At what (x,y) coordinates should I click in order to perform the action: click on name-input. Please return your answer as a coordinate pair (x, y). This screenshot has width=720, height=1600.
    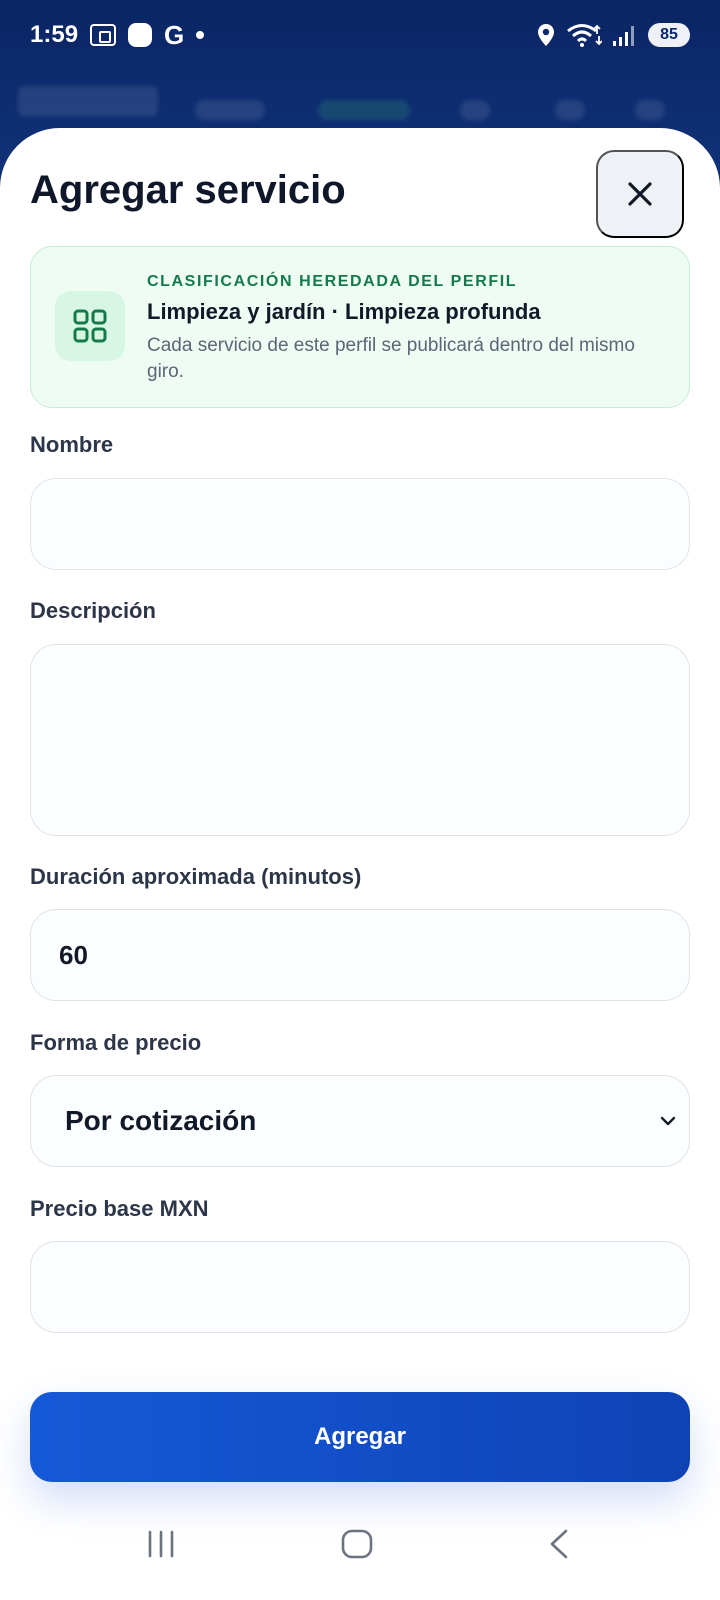
    Looking at the image, I should click on (360, 524).